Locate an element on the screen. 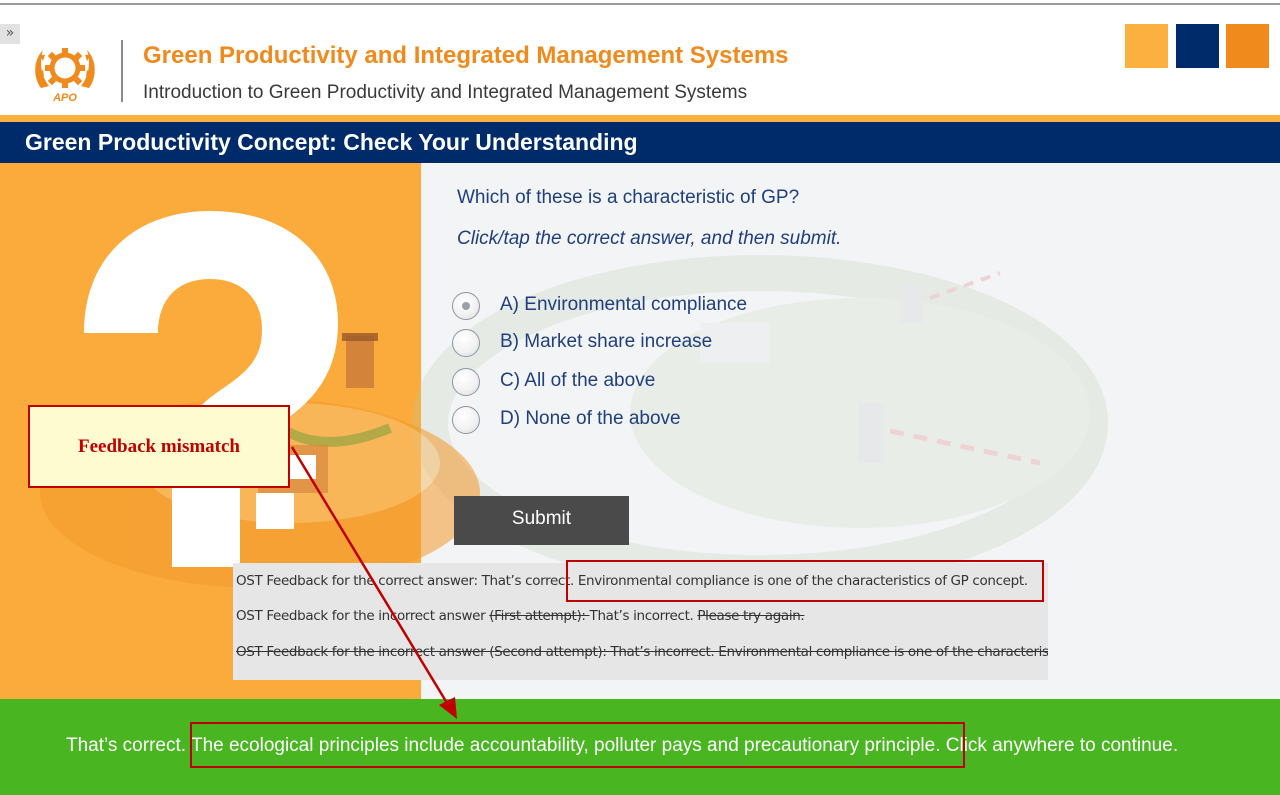 This screenshot has width=1280, height=795. header-orange-rule is located at coordinates (640, 118).